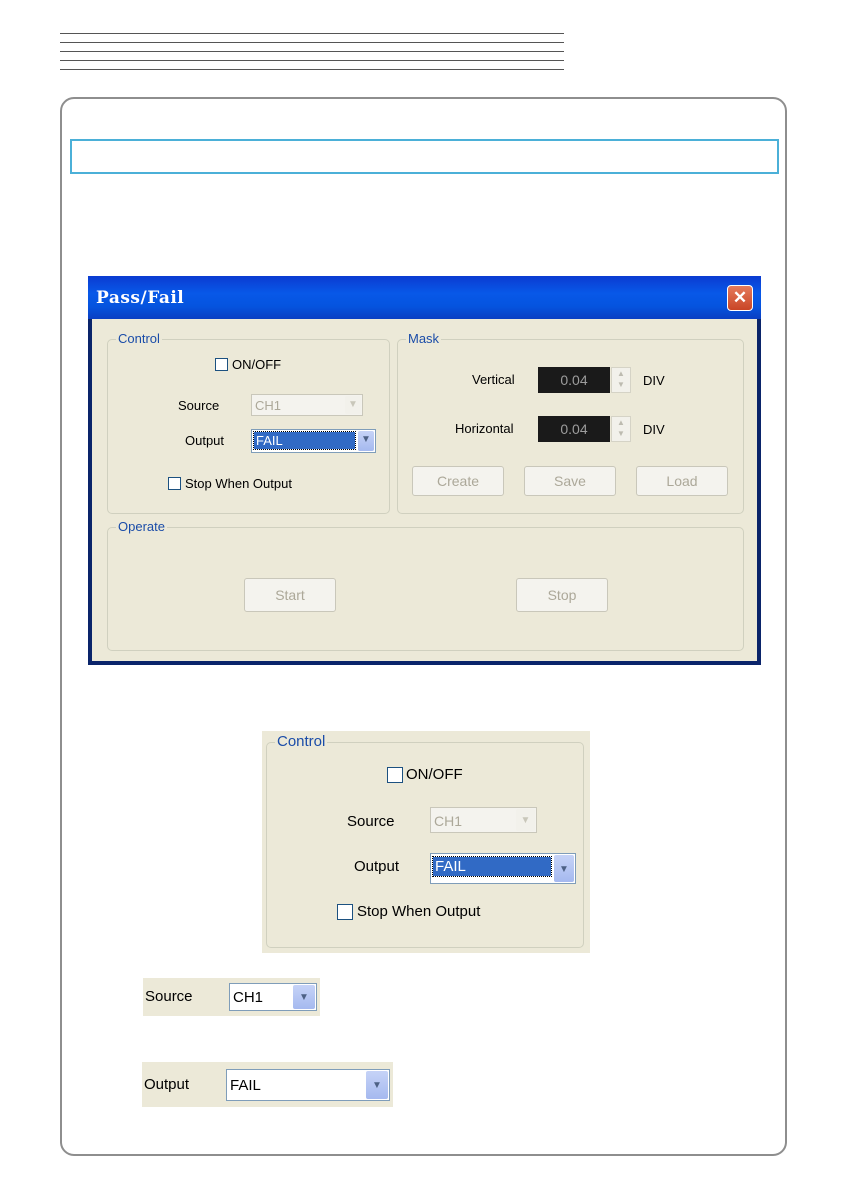 The image size is (851, 1192). What do you see at coordinates (290, 595) in the screenshot?
I see `start-button: Start` at bounding box center [290, 595].